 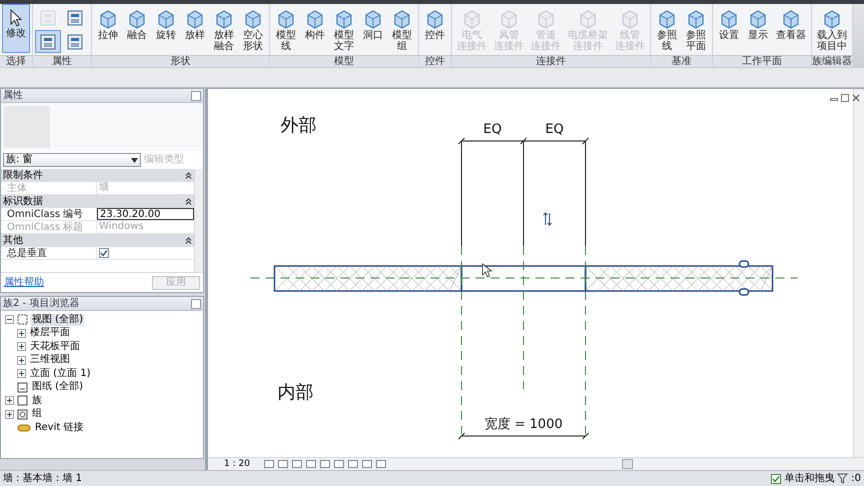 I want to click on ribbon-button: 洞口, so click(x=373, y=28).